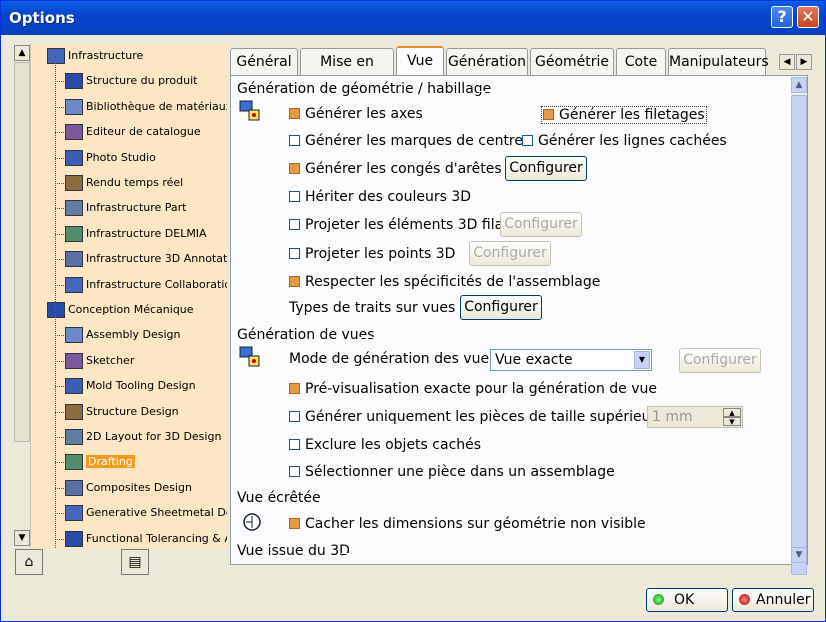  Describe the element at coordinates (95, 56) in the screenshot. I see `tree-node: Infrastructure` at that location.